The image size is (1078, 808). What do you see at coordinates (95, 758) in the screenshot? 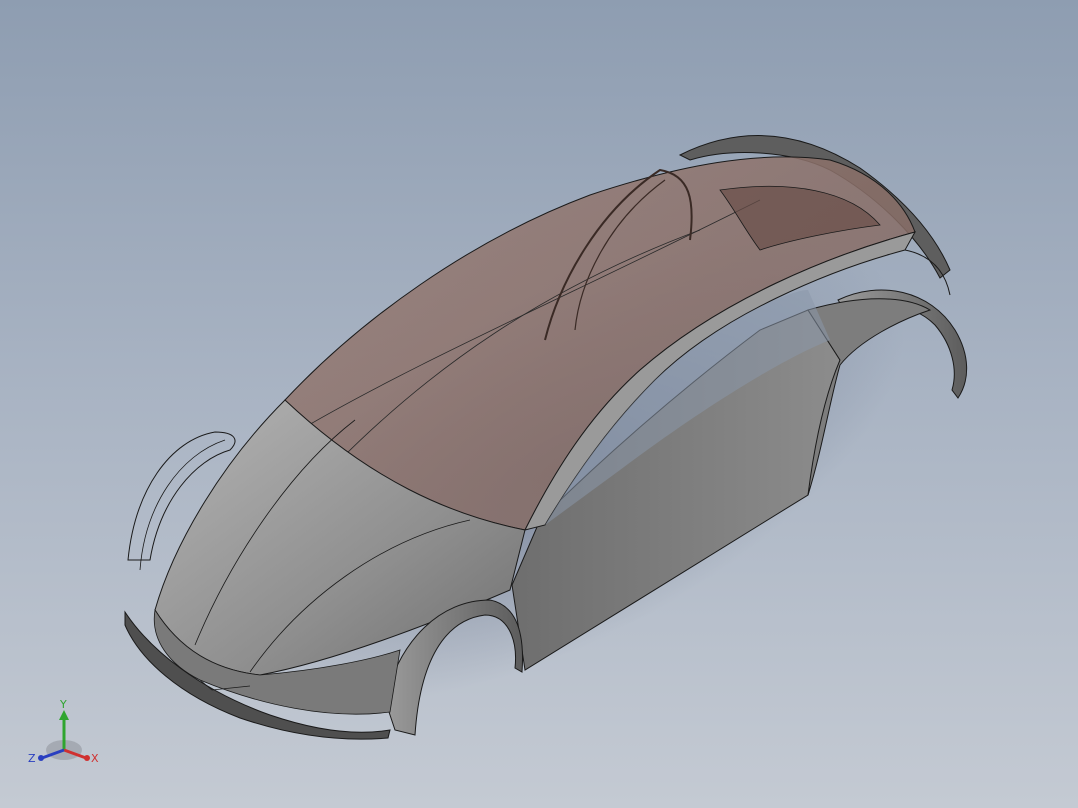
I see `x-axis-label: X` at bounding box center [95, 758].